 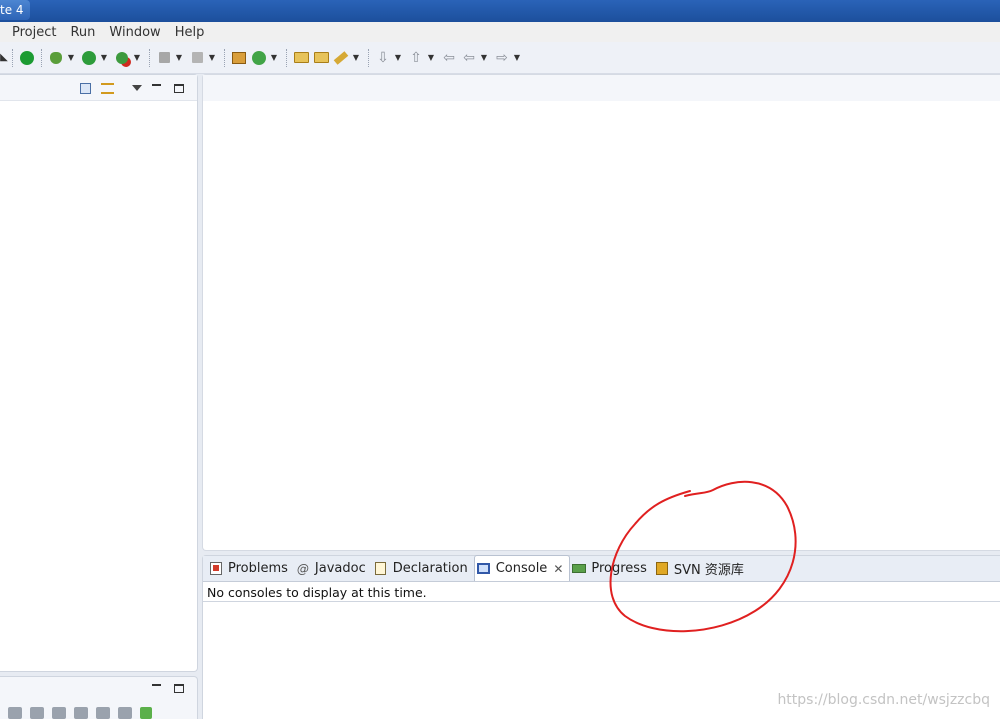 I want to click on tab-label: Console, so click(x=521, y=568).